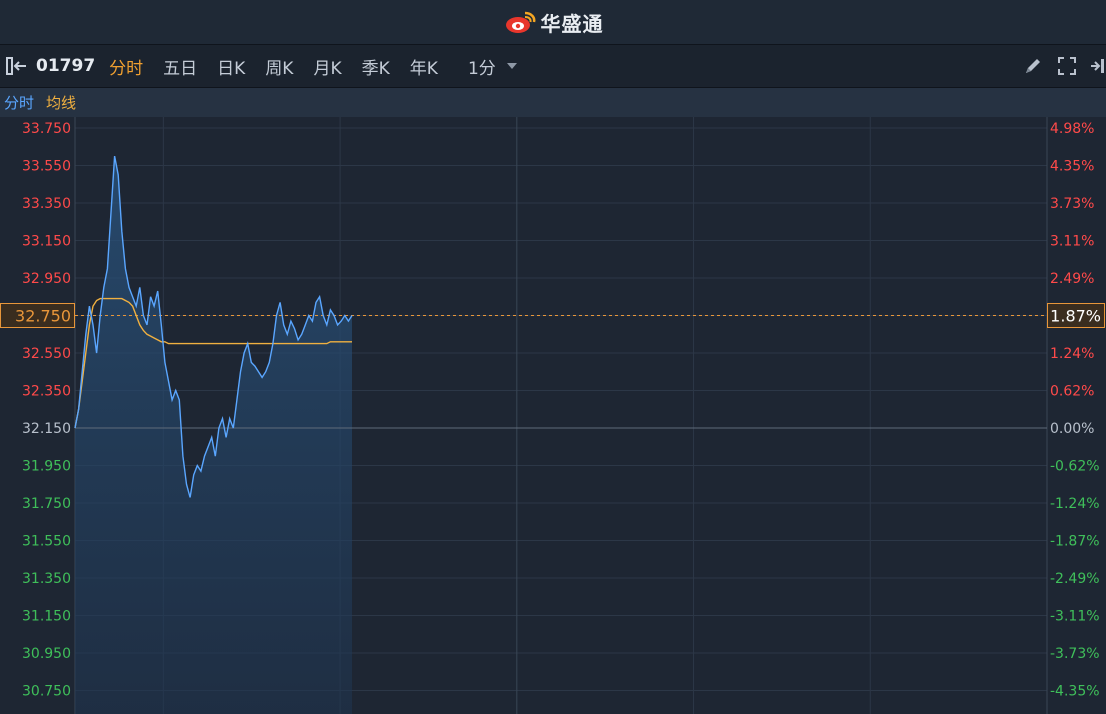 Image resolution: width=1106 pixels, height=714 pixels. I want to click on y-tick-label: 31.150, so click(46, 617).